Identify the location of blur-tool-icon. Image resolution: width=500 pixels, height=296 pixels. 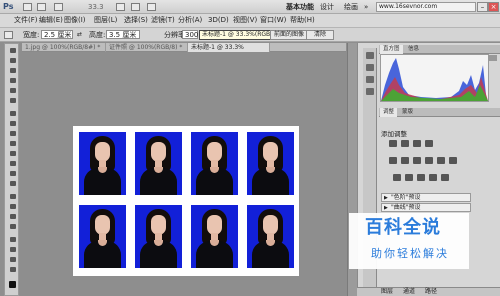
(12, 173).